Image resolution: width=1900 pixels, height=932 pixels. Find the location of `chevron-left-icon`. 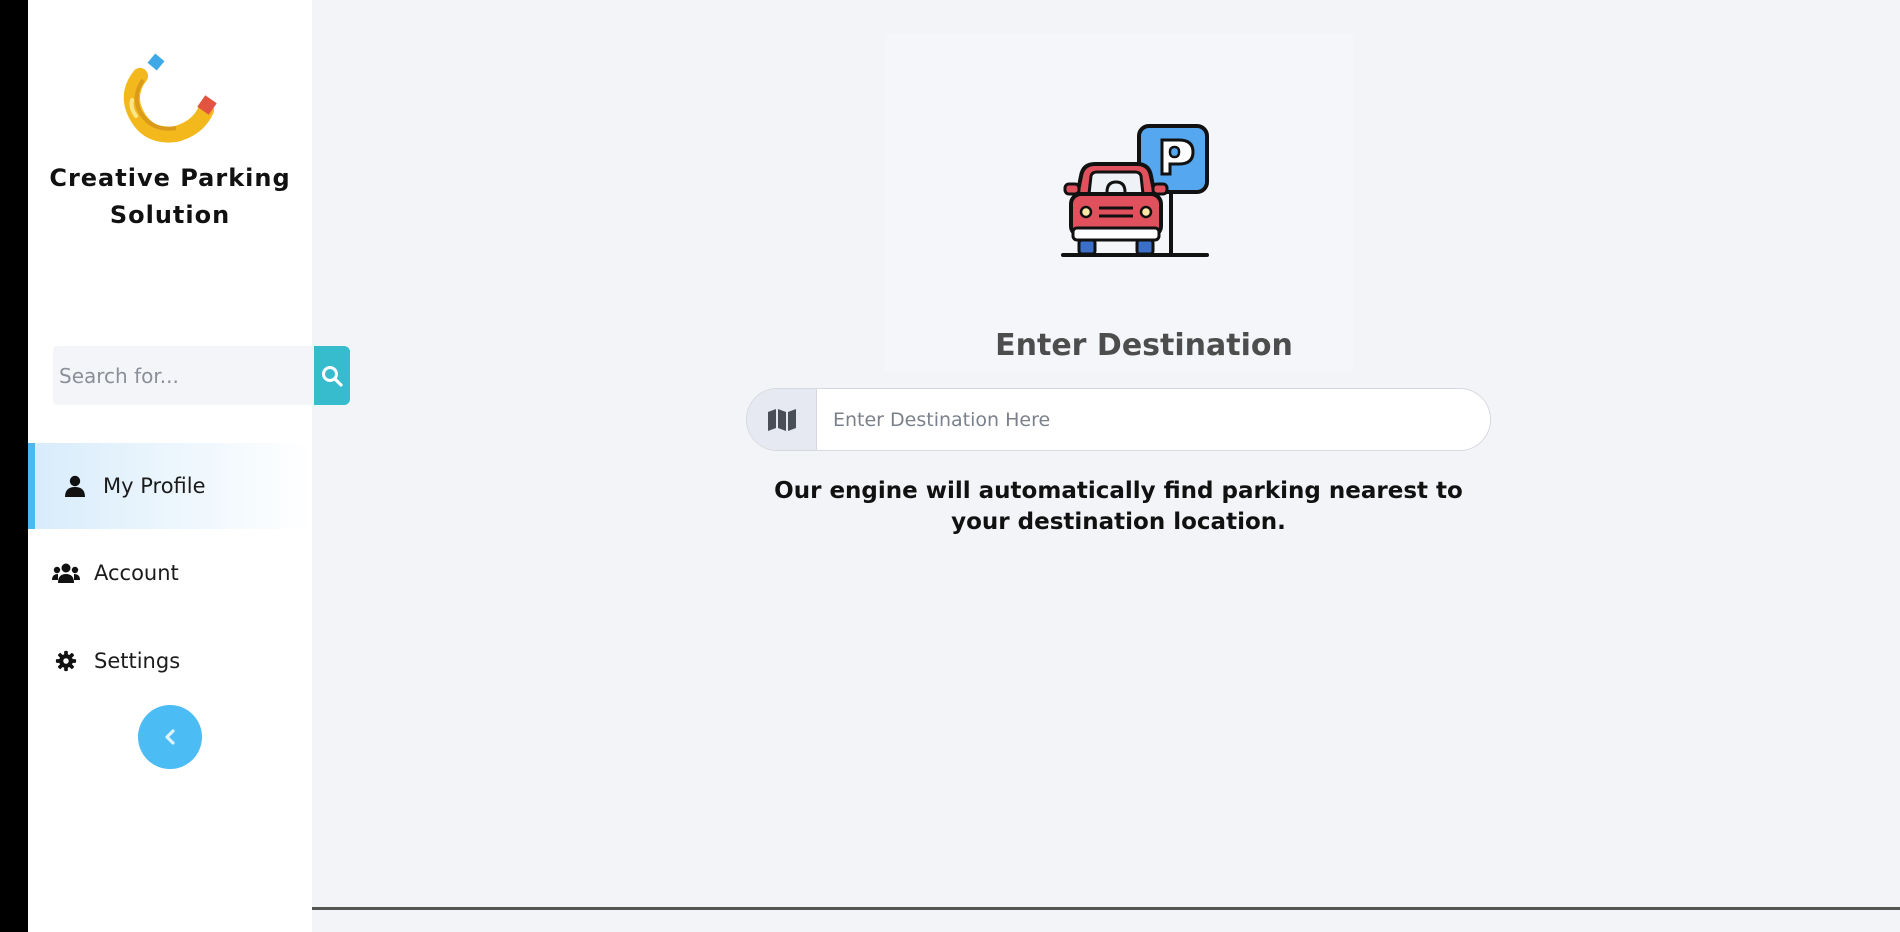

chevron-left-icon is located at coordinates (170, 737).